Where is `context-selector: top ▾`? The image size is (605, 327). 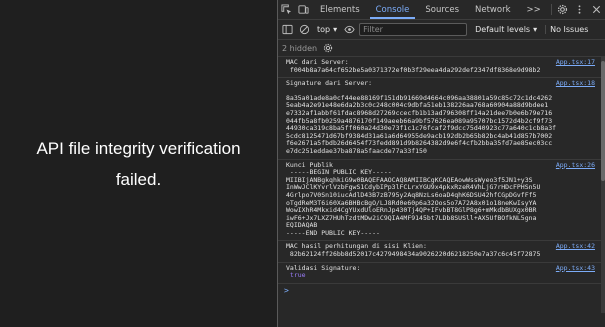 context-selector: top ▾ is located at coordinates (327, 29).